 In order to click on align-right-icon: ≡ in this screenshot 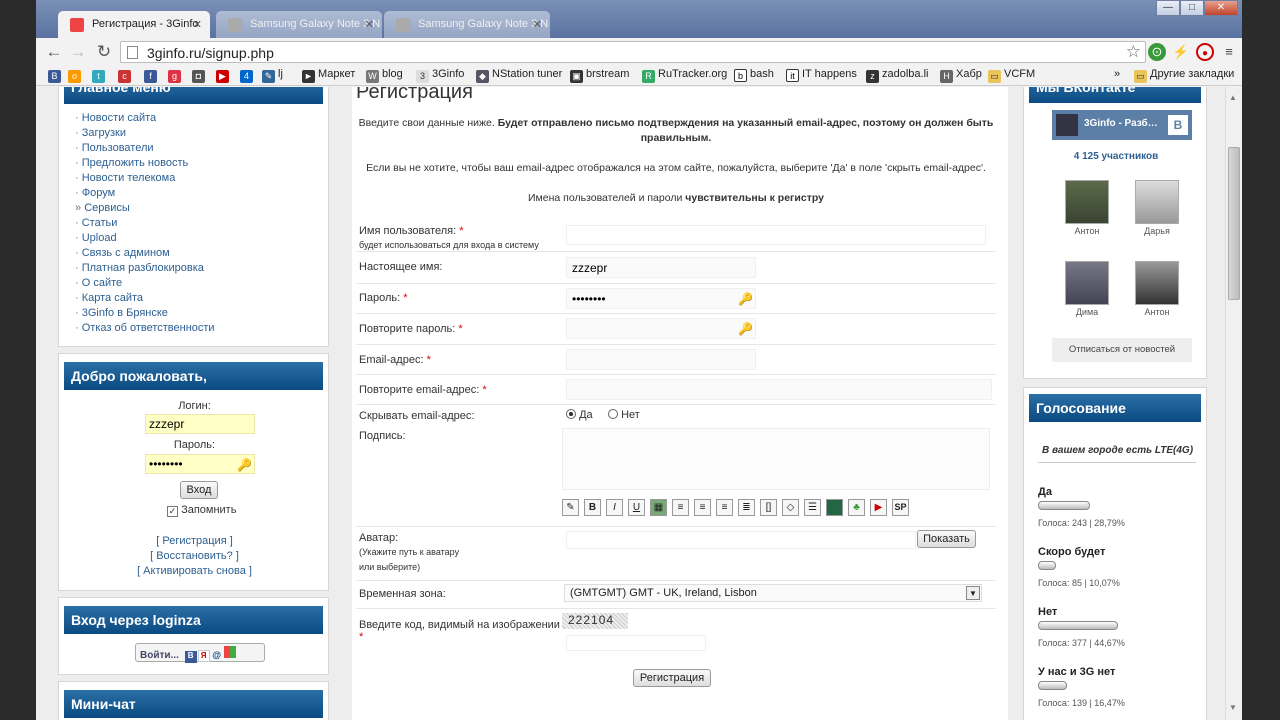, I will do `click(724, 507)`.